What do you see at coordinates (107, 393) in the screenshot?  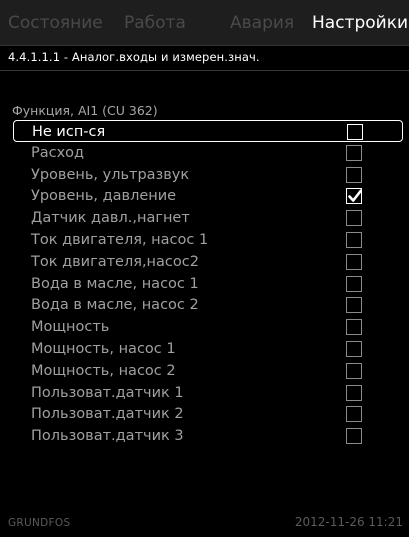 I see `option-label: Пользоват.датчик 1` at bounding box center [107, 393].